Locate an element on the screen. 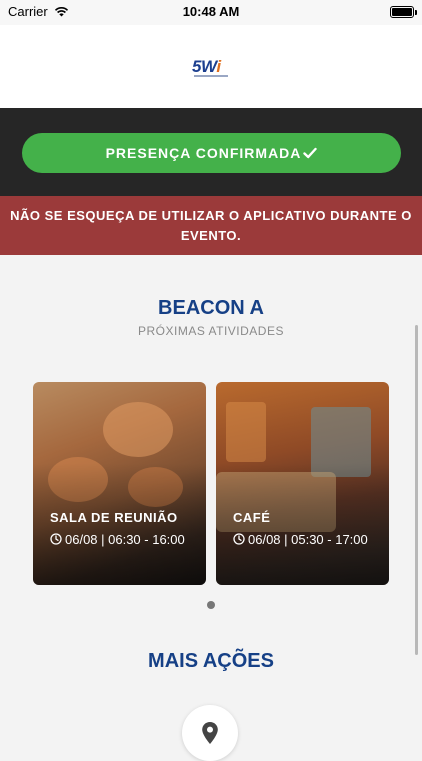 The height and width of the screenshot is (761, 422). beacon-title: BEACON A is located at coordinates (211, 308).